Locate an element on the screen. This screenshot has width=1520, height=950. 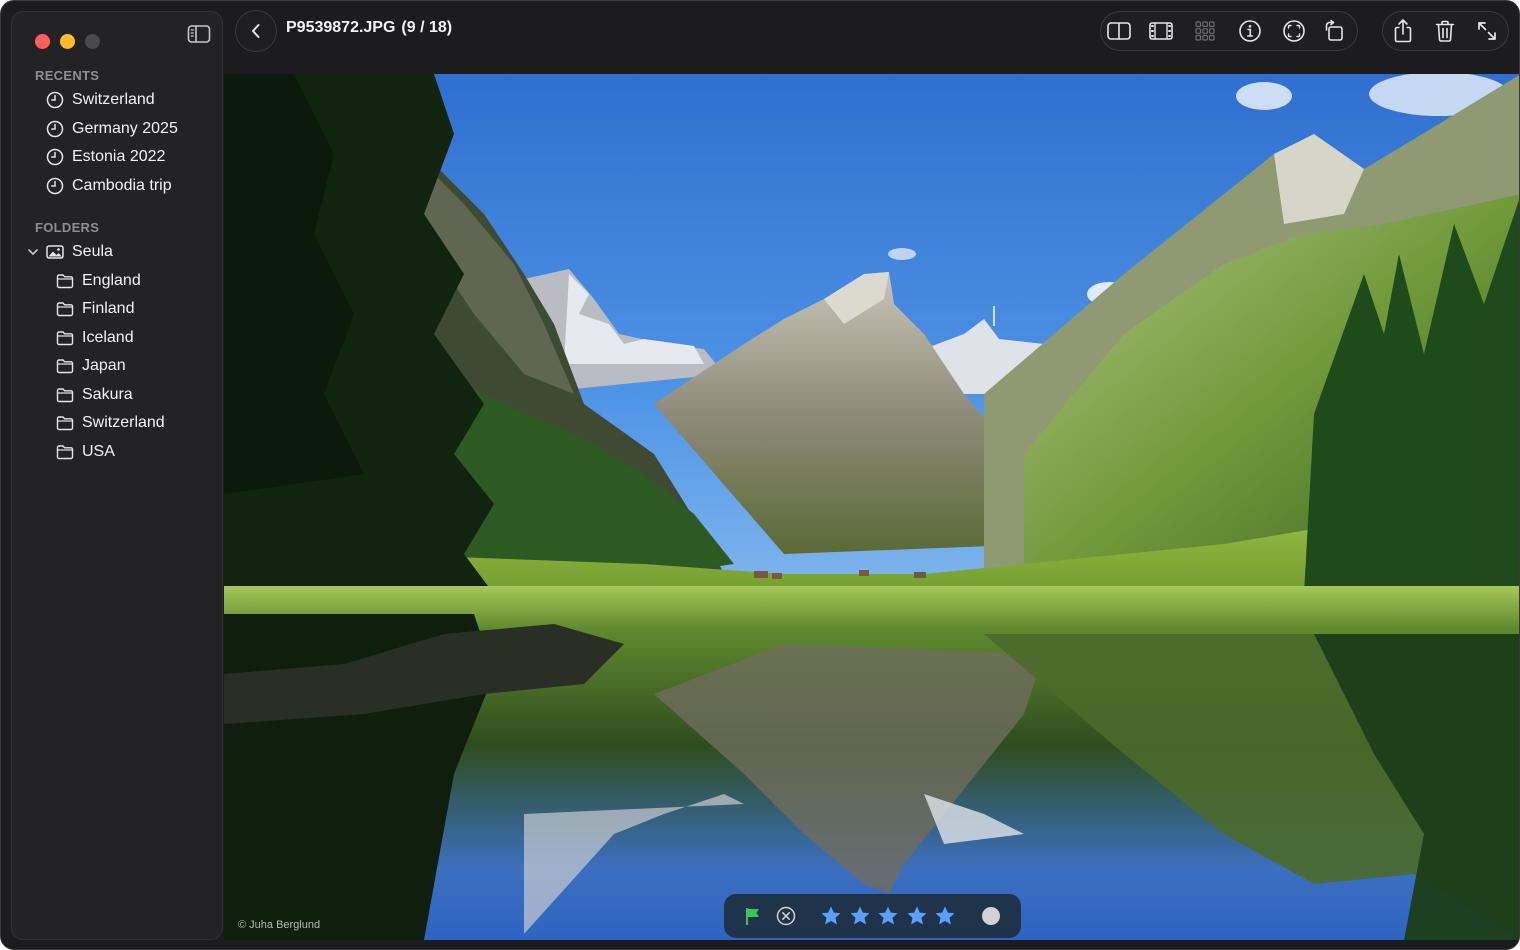
folder-item-label: USA is located at coordinates (98, 451).